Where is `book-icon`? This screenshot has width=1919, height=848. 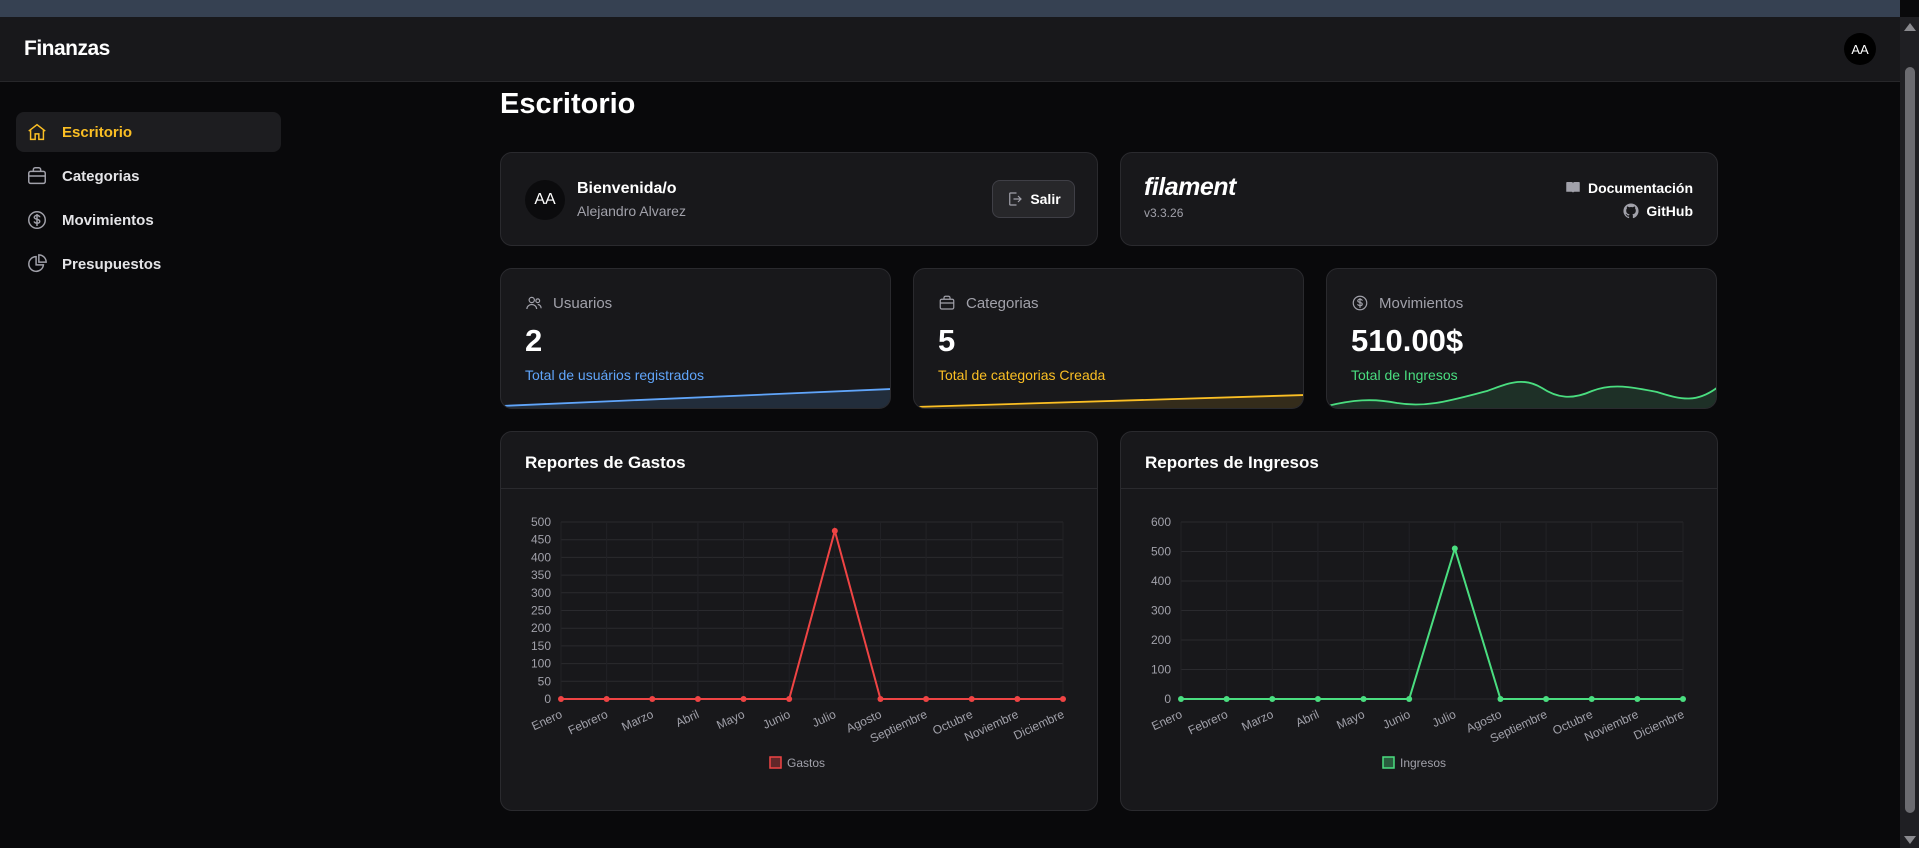
book-icon is located at coordinates (1573, 188).